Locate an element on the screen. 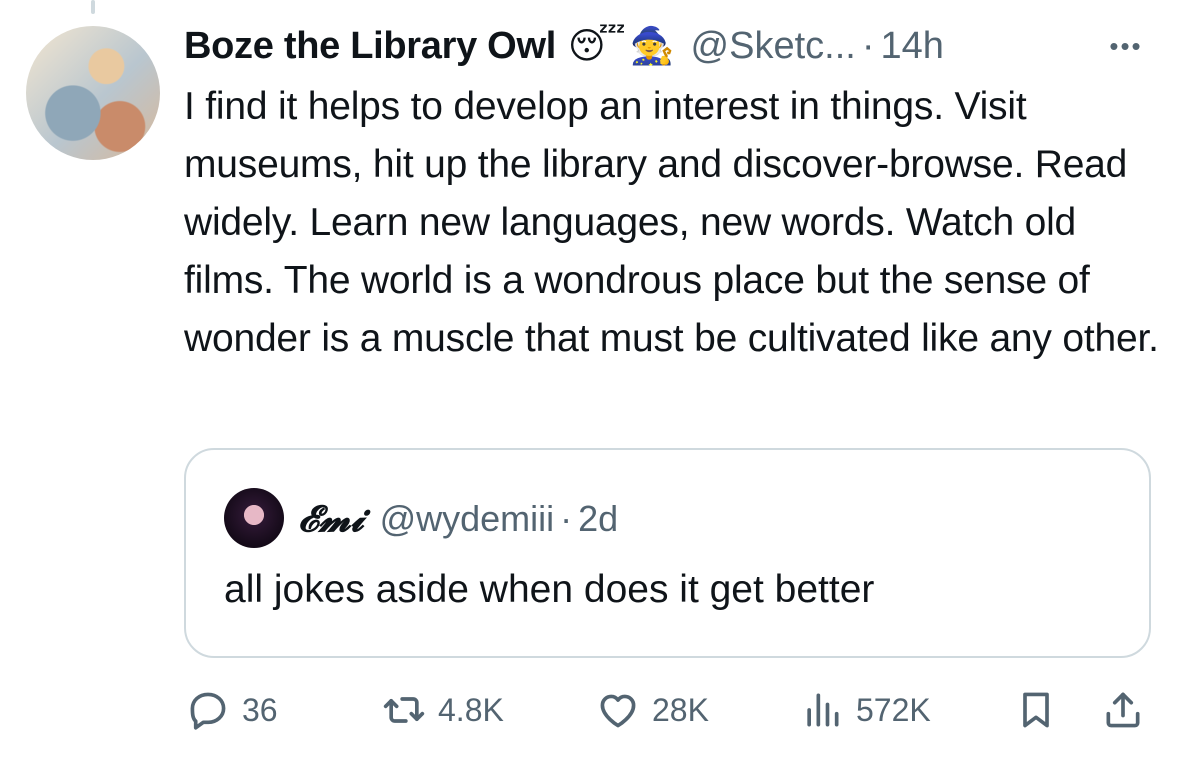 The height and width of the screenshot is (762, 1179). retweet-button: 4.8K is located at coordinates (443, 710).